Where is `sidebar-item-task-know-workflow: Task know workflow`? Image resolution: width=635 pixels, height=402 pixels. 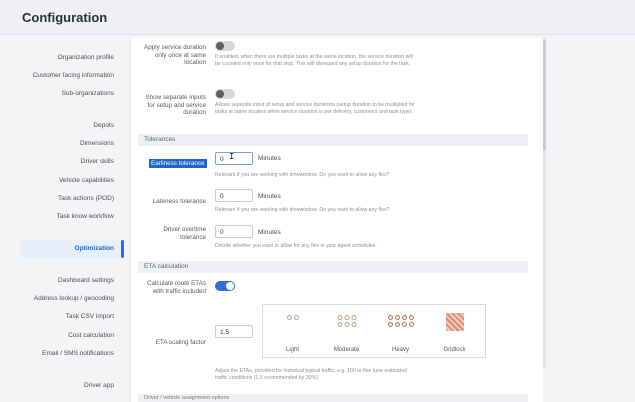 sidebar-item-task-know-workflow: Task know workflow is located at coordinates (64, 216).